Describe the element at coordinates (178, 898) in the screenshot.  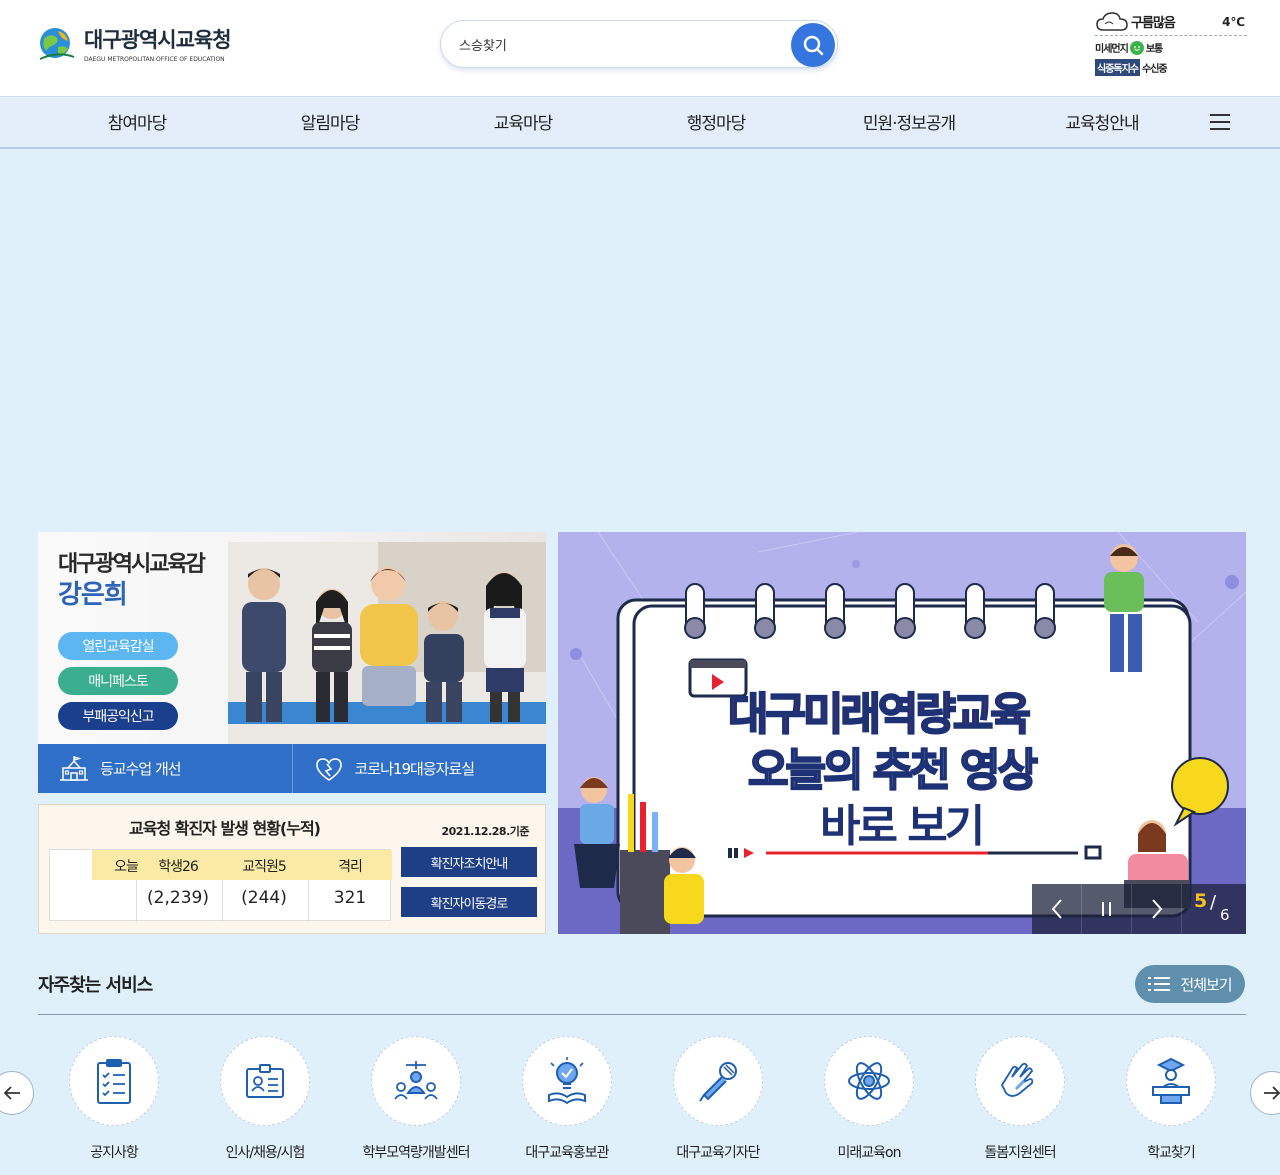
I see `covid-students-value: (2,239)` at that location.